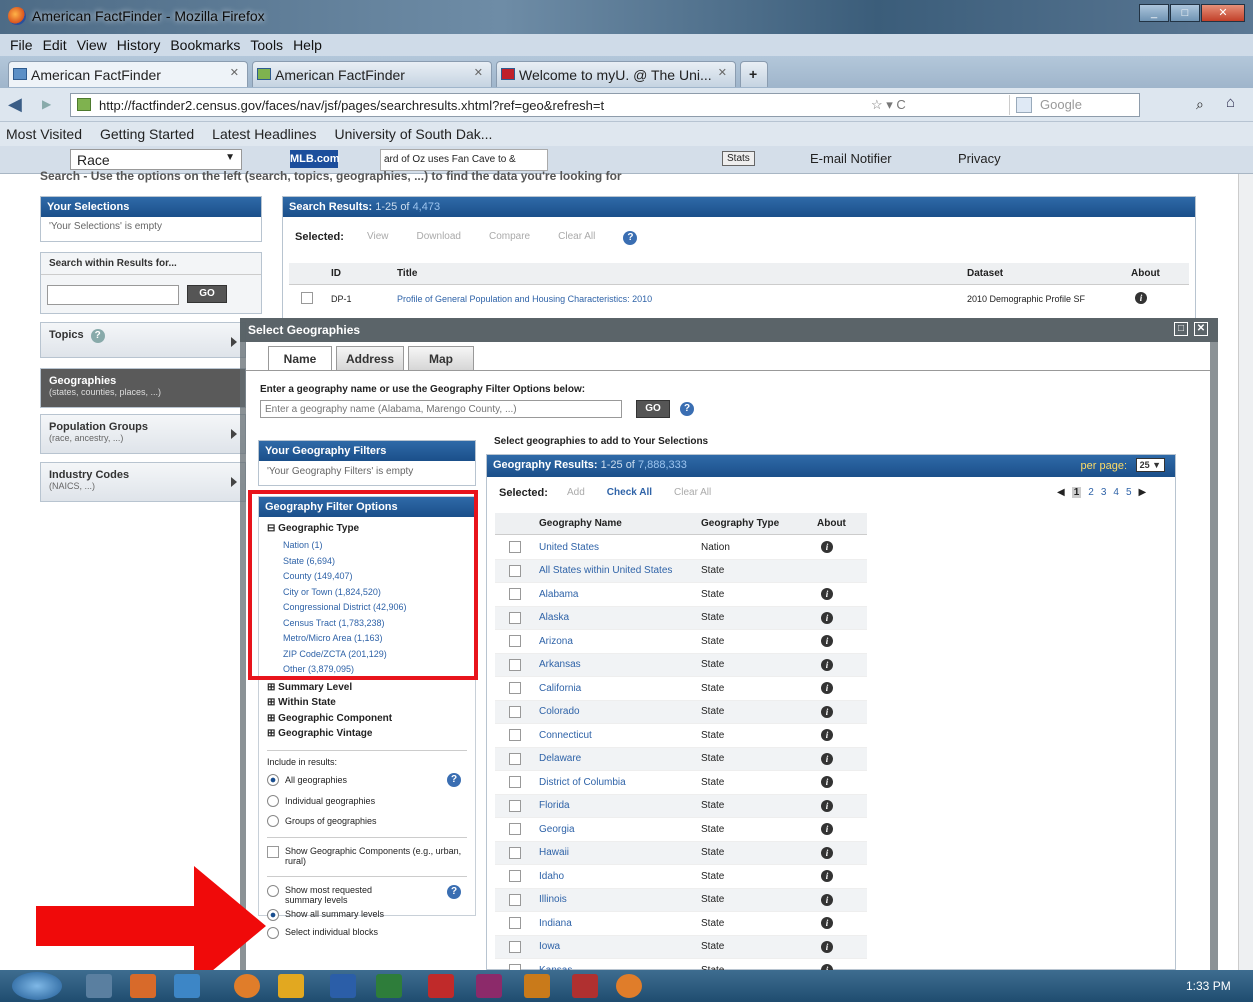 The height and width of the screenshot is (1002, 1253). What do you see at coordinates (551, 876) in the screenshot?
I see `geo-name-link: Idaho` at bounding box center [551, 876].